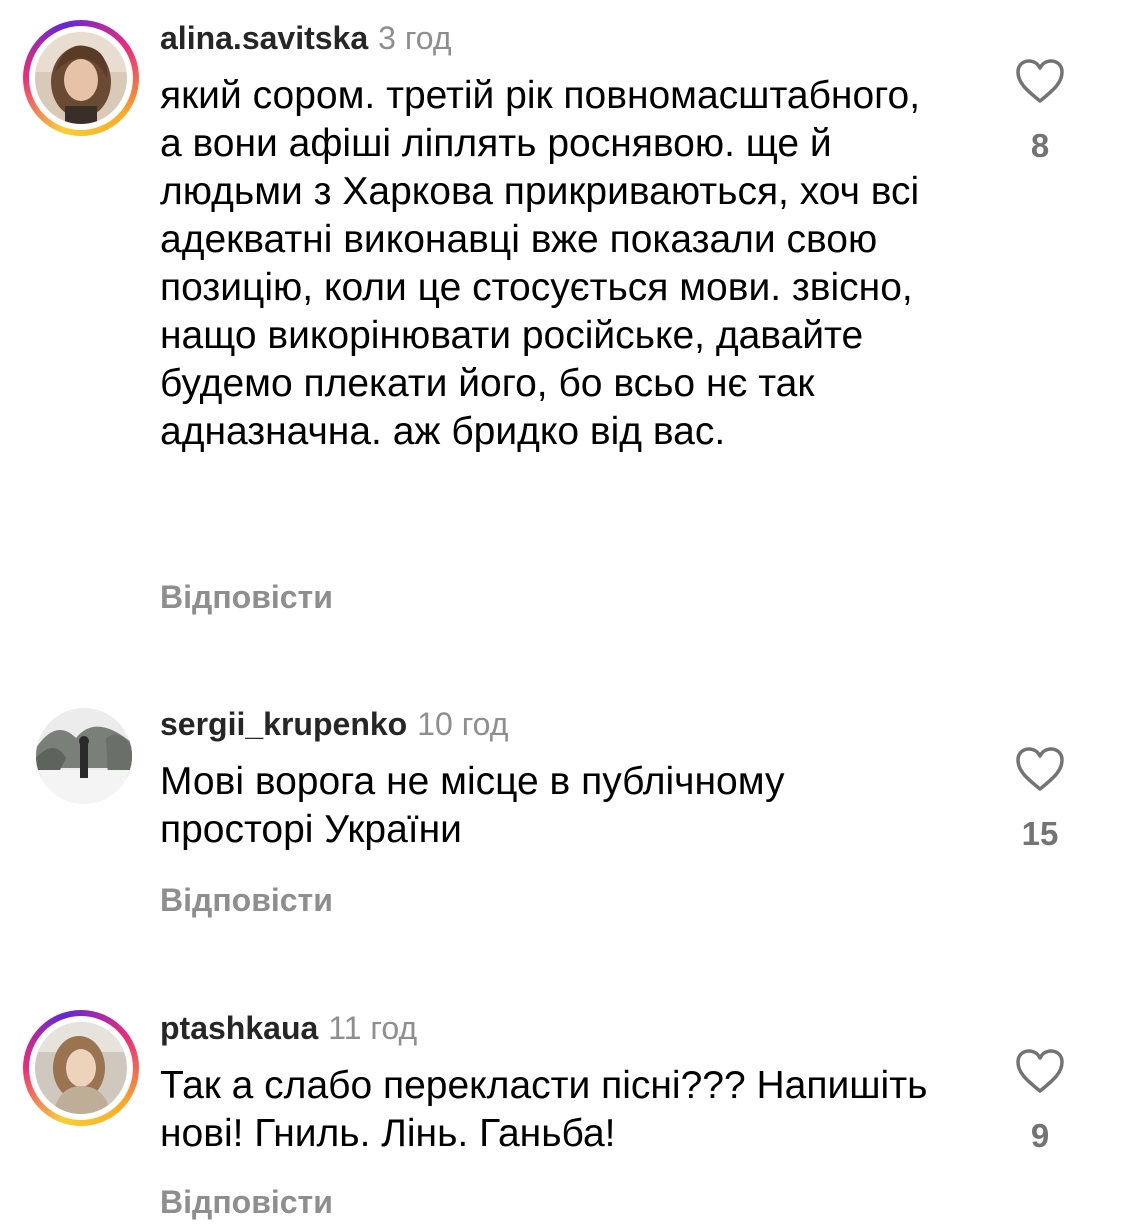  Describe the element at coordinates (264, 38) in the screenshot. I see `comment-username: alina.savitska` at that location.